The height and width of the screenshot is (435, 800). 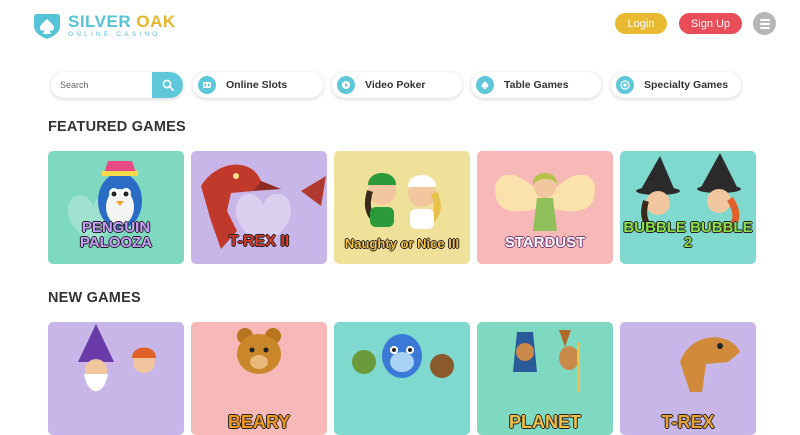 I want to click on game-title-bubble-bubble-2: BUBBLE BUBBLE 2, so click(x=688, y=235).